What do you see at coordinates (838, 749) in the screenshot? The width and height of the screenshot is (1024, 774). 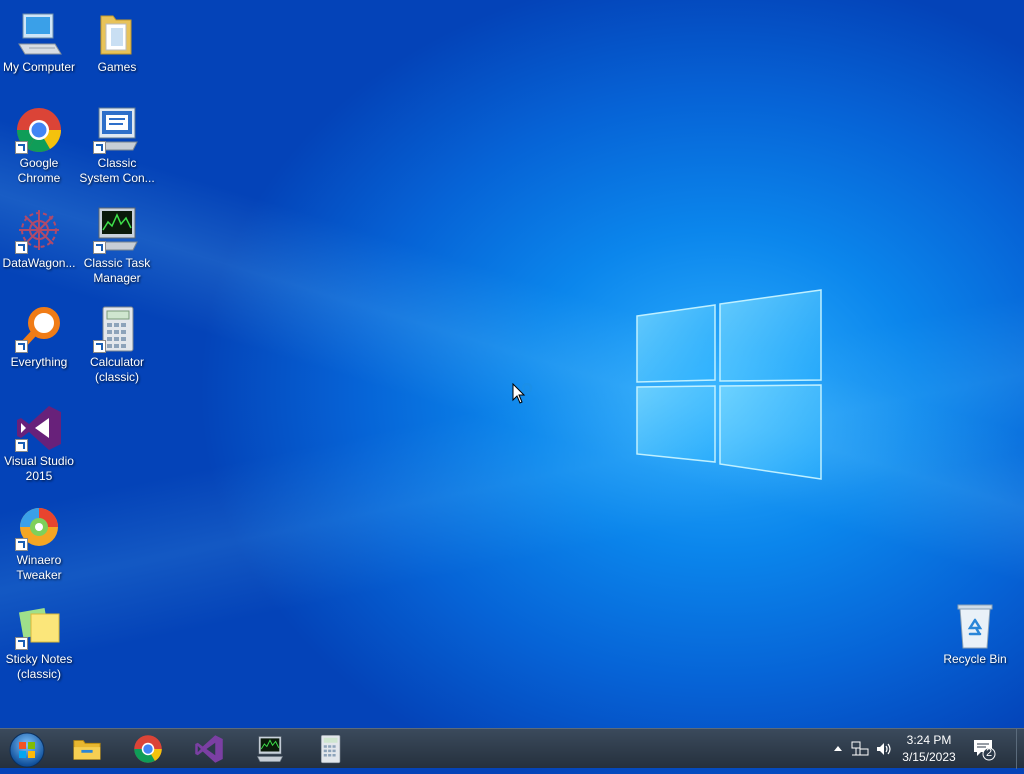 I see `show-hidden-icons-chevron-icon` at bounding box center [838, 749].